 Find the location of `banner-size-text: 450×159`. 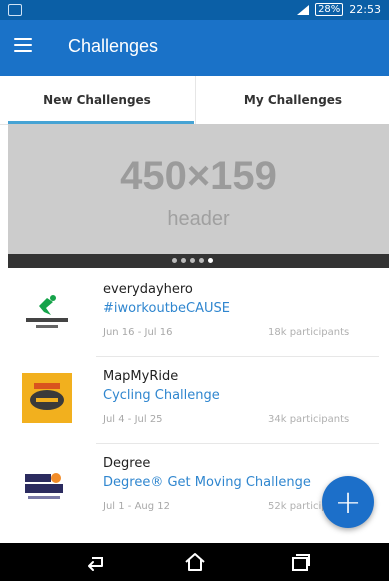

banner-size-text: 450×159 is located at coordinates (198, 176).